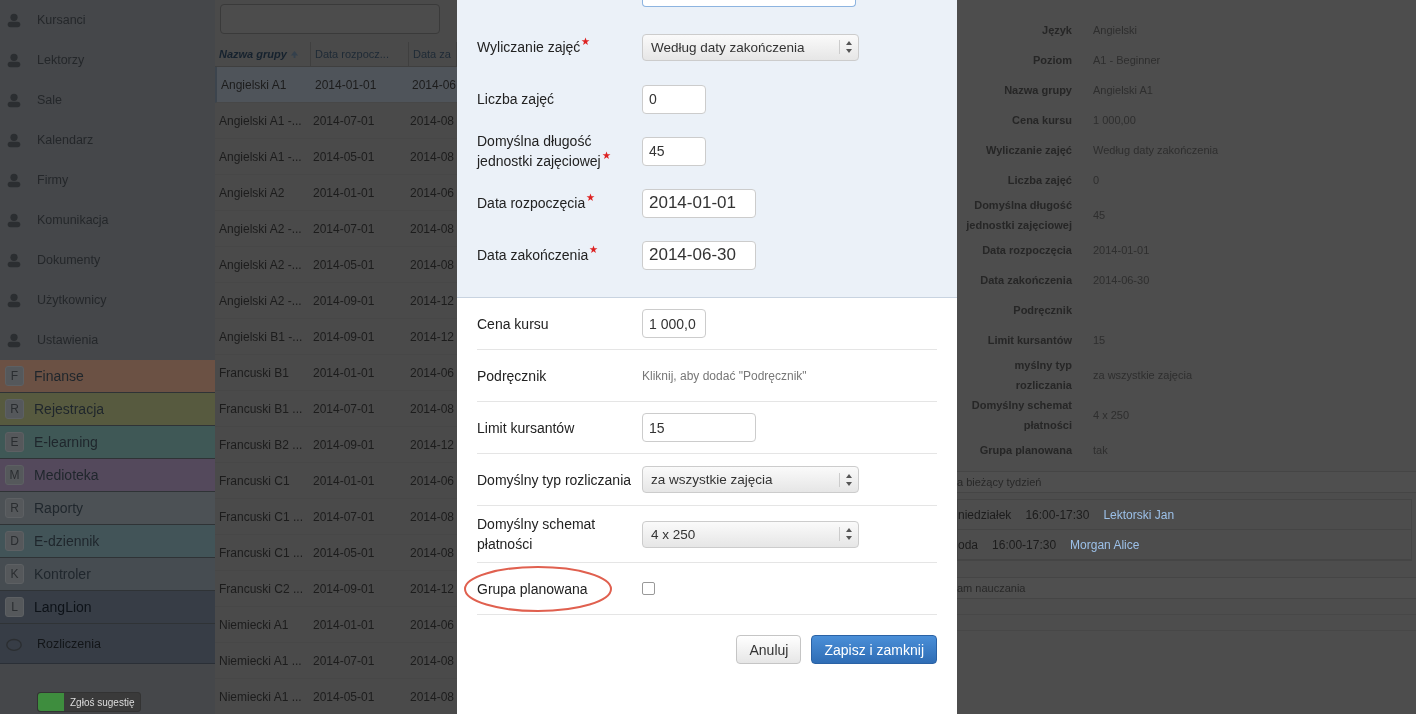  Describe the element at coordinates (1105, 544) in the screenshot. I see `teacher-link: Morgan Alice` at that location.